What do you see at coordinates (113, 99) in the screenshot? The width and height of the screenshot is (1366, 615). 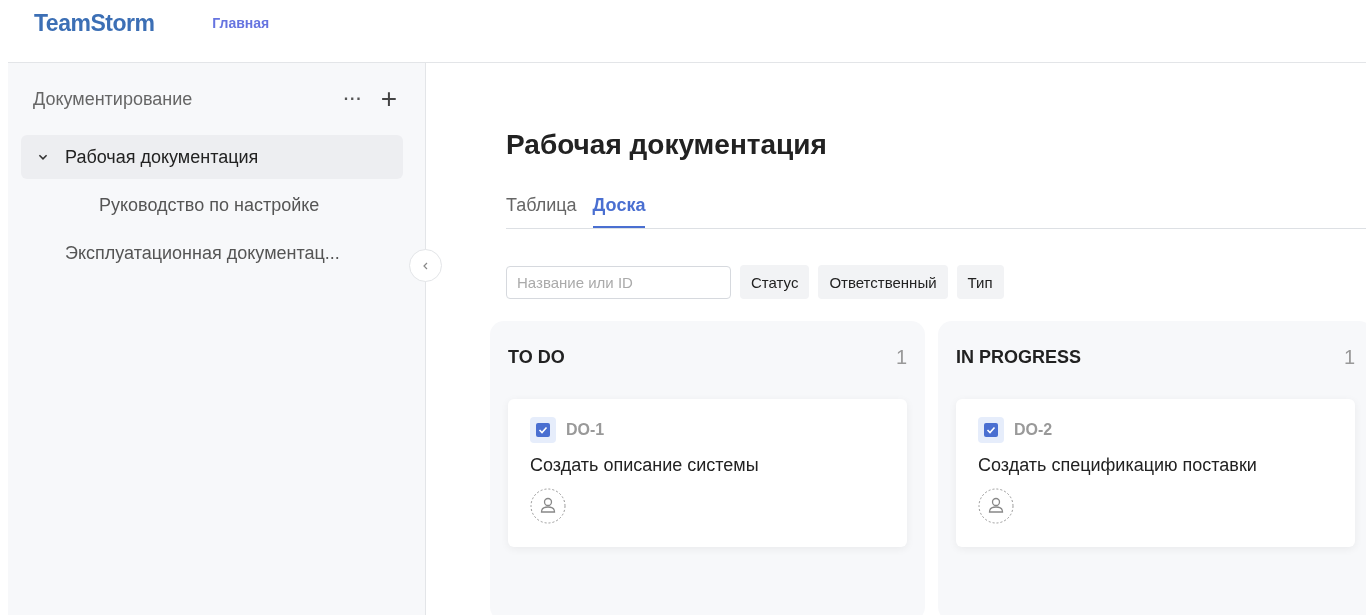 I see `section-title: Документирование` at bounding box center [113, 99].